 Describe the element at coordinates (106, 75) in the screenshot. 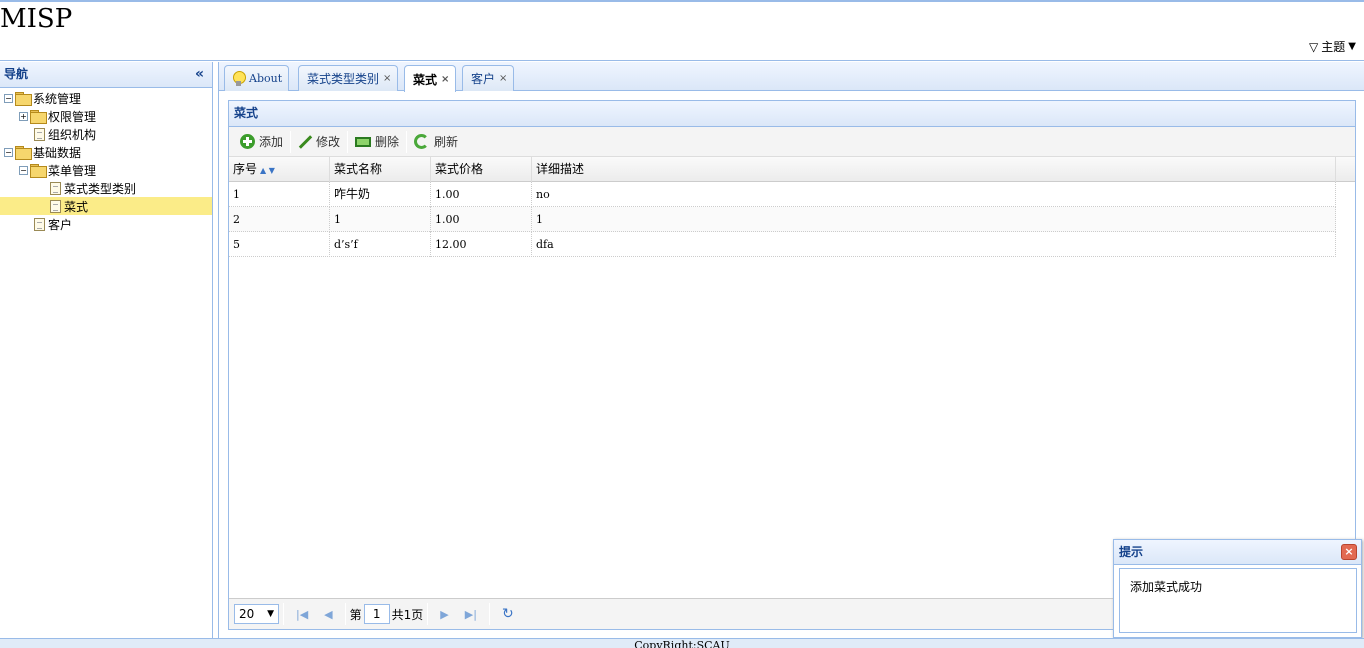

I see `navigation-panel-header: 导航 «` at that location.